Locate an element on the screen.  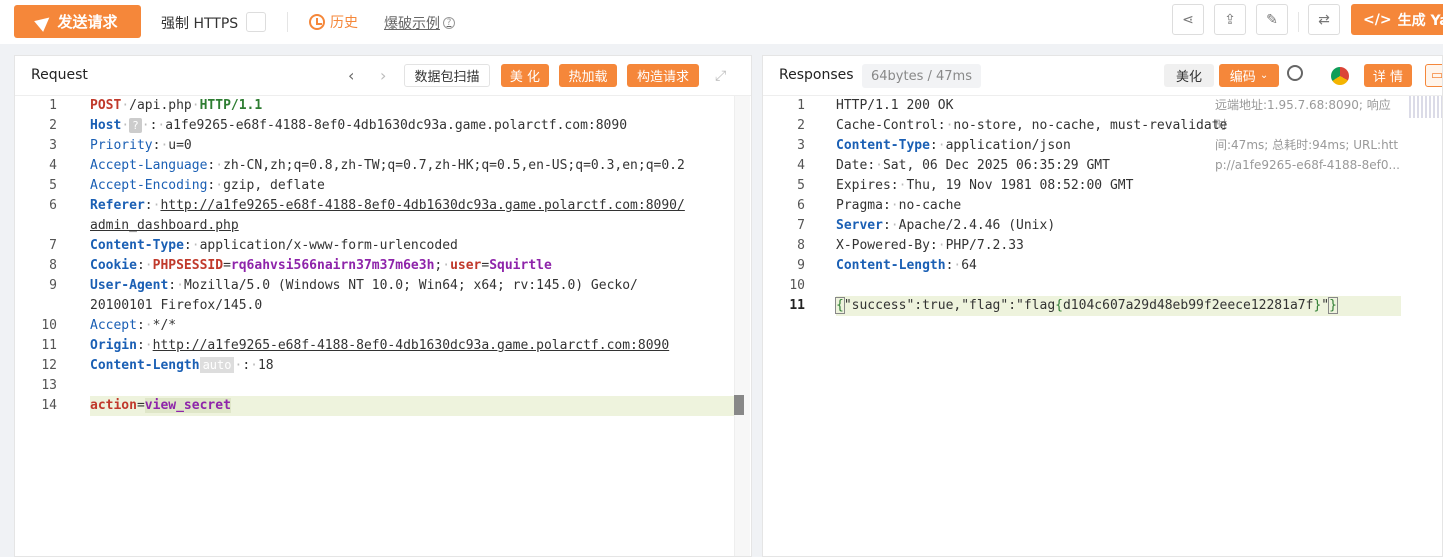
history-button: 历史 is located at coordinates (333, 22).